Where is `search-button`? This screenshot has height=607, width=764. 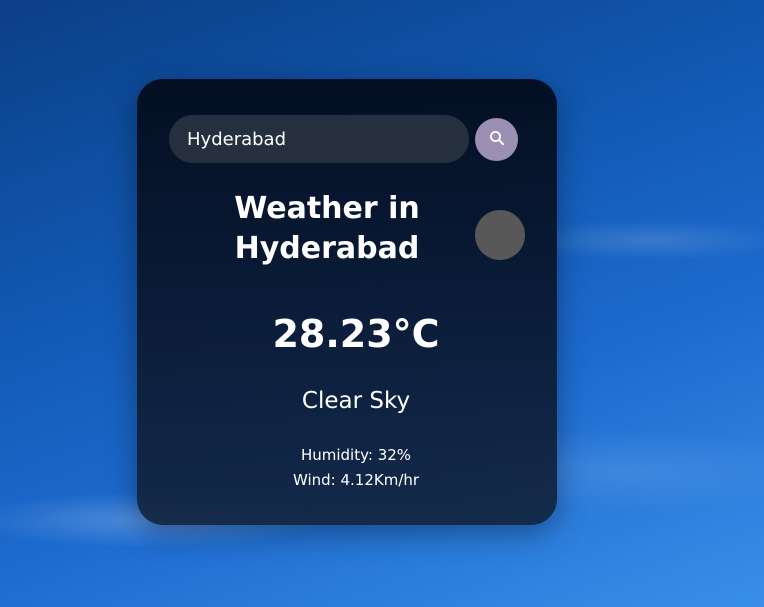
search-button is located at coordinates (496, 139).